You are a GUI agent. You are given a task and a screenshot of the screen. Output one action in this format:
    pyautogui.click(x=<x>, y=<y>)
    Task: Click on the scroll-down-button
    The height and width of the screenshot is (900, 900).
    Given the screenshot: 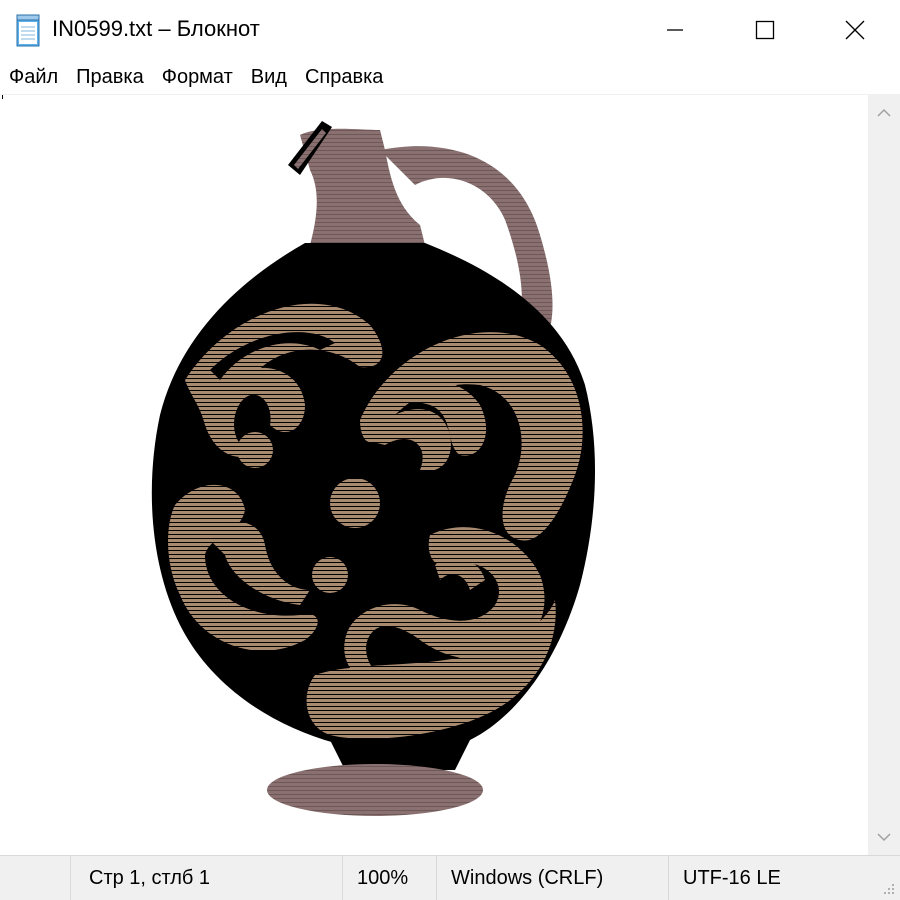 What is the action you would take?
    pyautogui.click(x=884, y=837)
    